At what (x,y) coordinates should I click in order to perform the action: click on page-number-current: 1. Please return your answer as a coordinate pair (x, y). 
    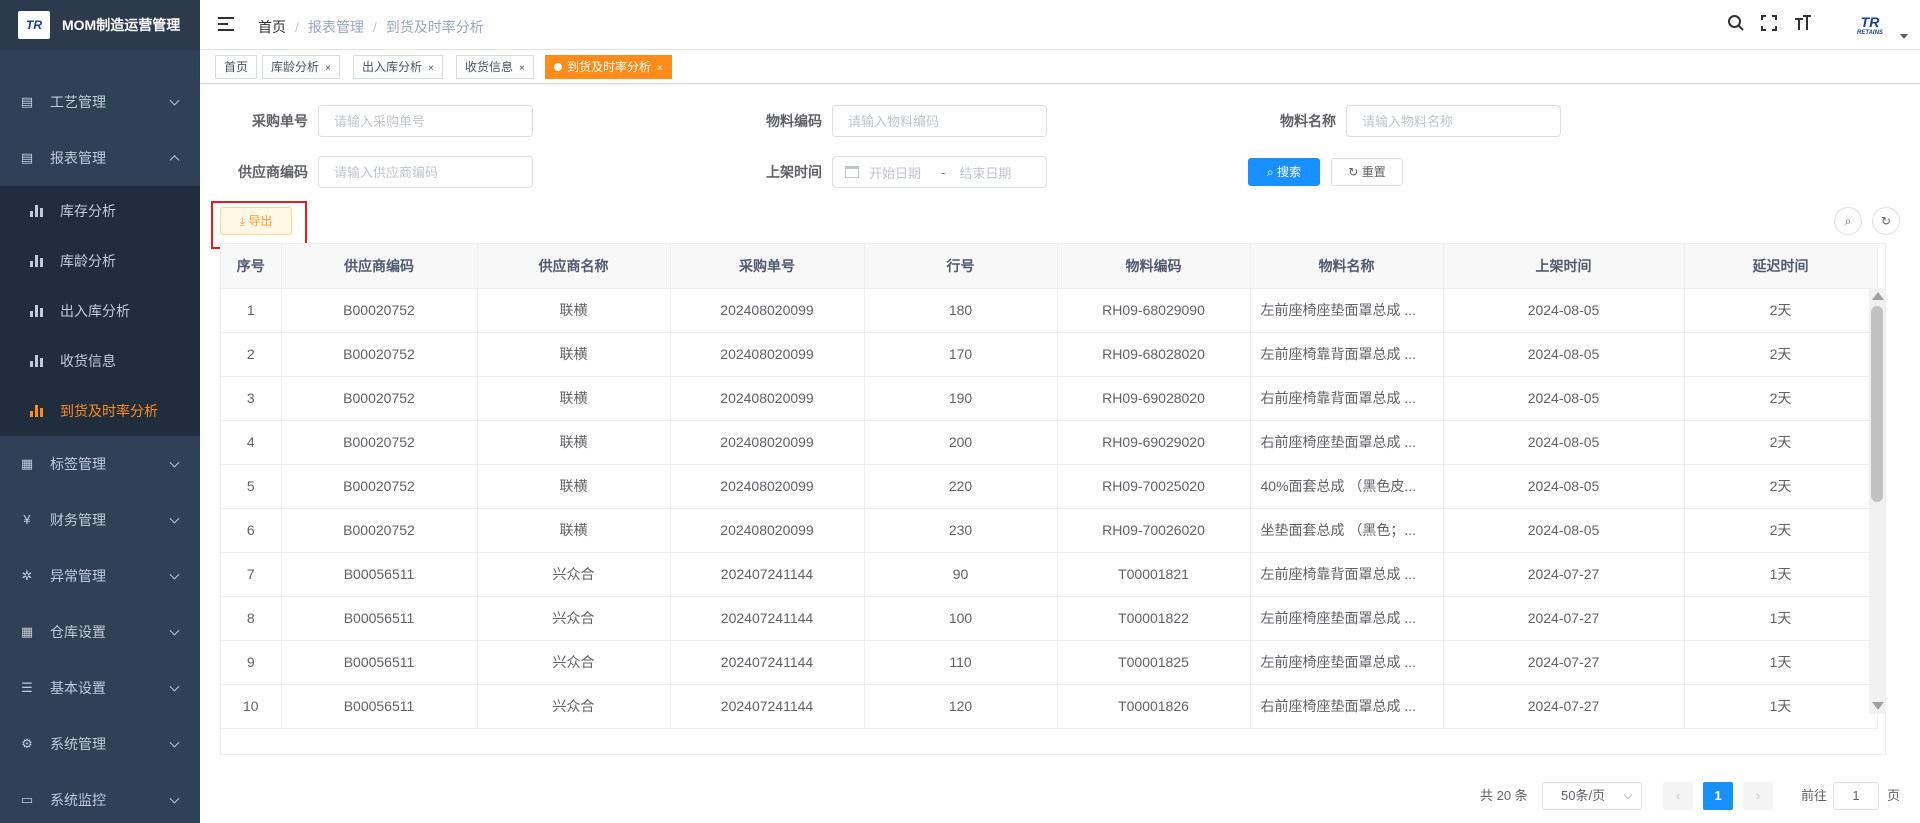
    Looking at the image, I should click on (1718, 796).